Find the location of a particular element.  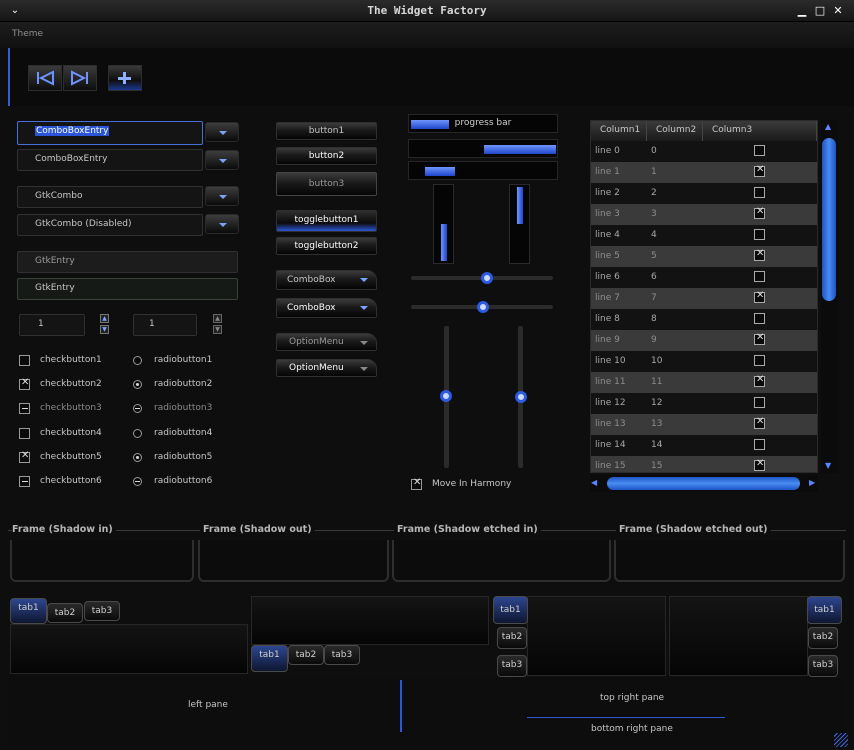

combobox-entry-1: ComboBoxEntry is located at coordinates (110, 133).